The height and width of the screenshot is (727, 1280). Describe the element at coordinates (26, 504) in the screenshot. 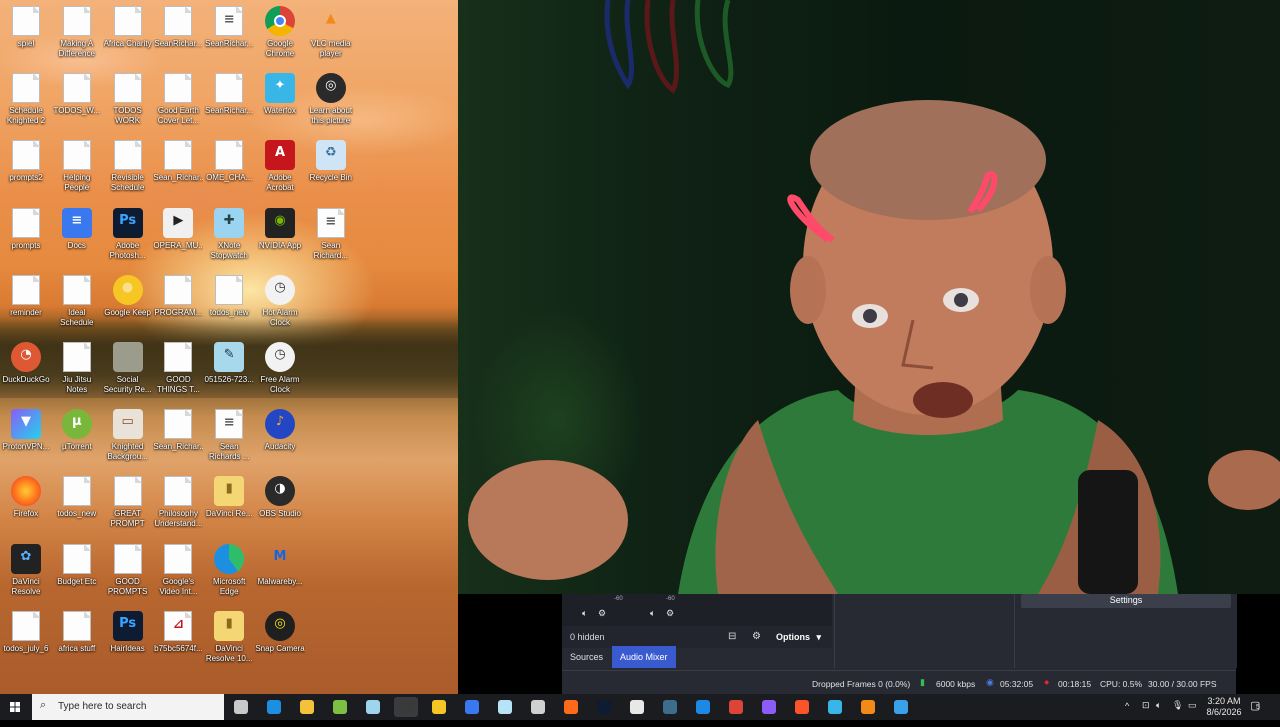

I see `desktop-icon: Firefox` at that location.